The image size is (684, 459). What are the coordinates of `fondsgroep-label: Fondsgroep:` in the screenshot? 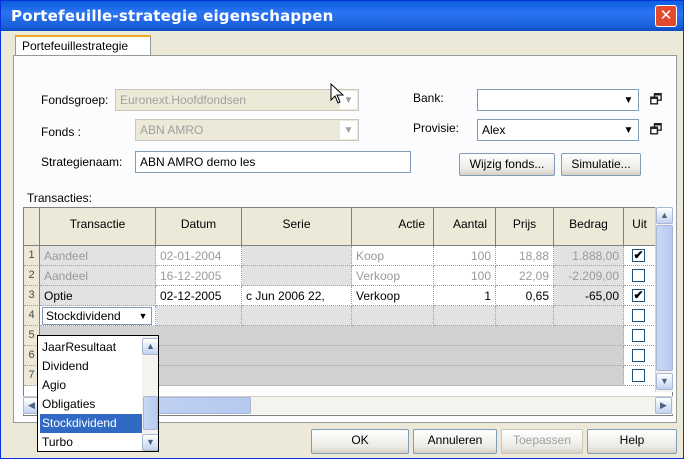 It's located at (75, 100).